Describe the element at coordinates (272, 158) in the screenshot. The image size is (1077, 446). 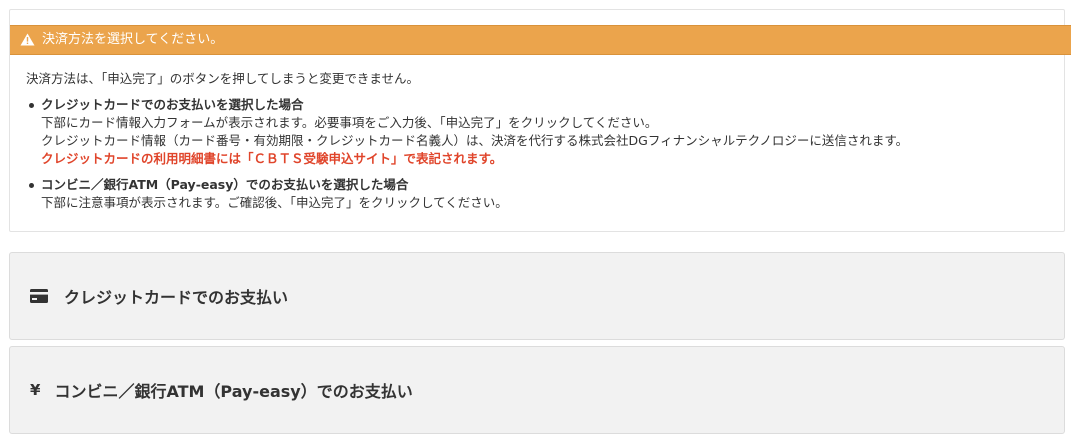
I see `notice-item-highlight: クレジットカードの利用明細書には「ＣＢＴＳ受験申込サイト」で表記されます。` at that location.